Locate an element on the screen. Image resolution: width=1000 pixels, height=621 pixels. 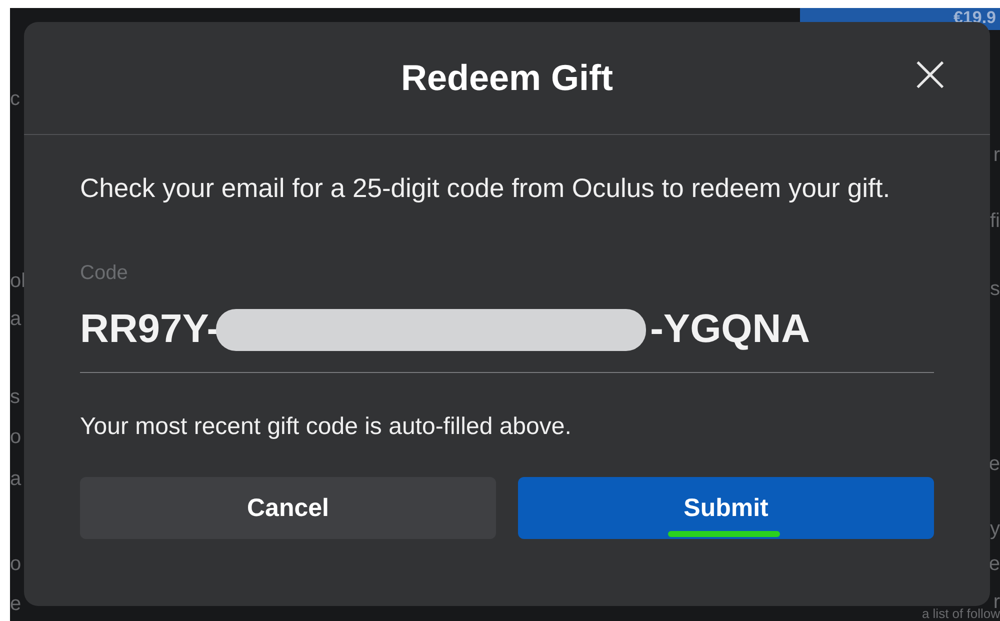
background-text: ol is located at coordinates (18, 281).